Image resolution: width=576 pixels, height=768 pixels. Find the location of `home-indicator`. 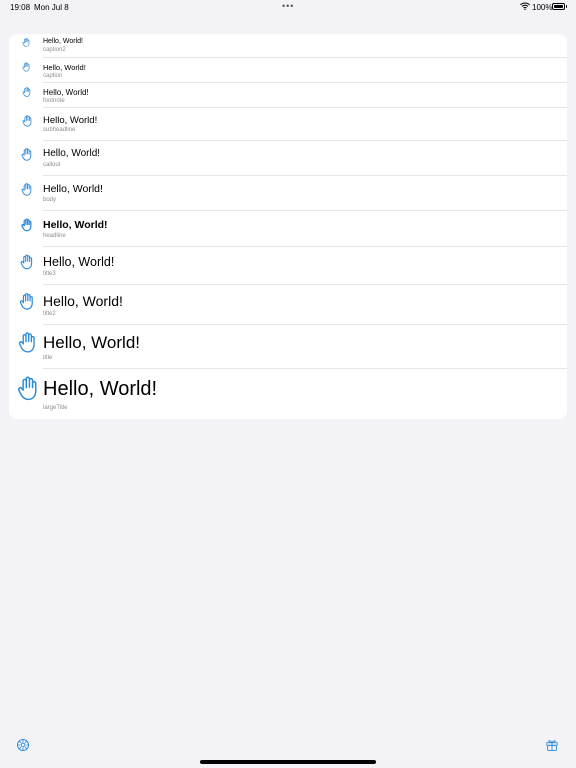

home-indicator is located at coordinates (288, 762).